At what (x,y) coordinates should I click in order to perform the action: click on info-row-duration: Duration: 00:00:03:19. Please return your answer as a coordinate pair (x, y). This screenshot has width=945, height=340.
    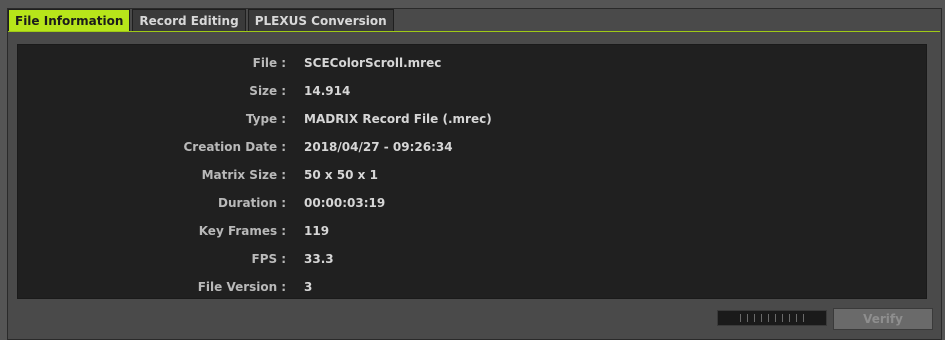
    Looking at the image, I should click on (302, 203).